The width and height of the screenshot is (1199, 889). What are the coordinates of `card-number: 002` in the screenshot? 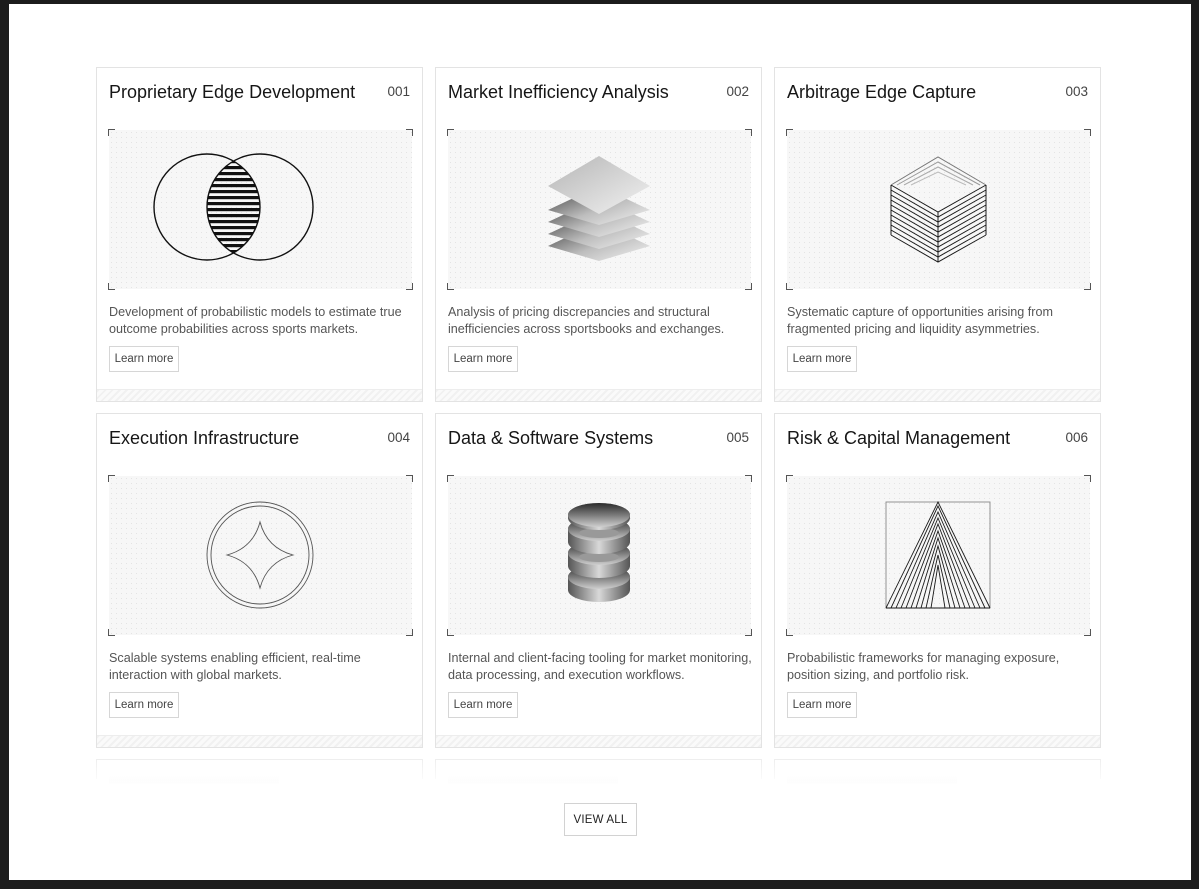 It's located at (737, 91).